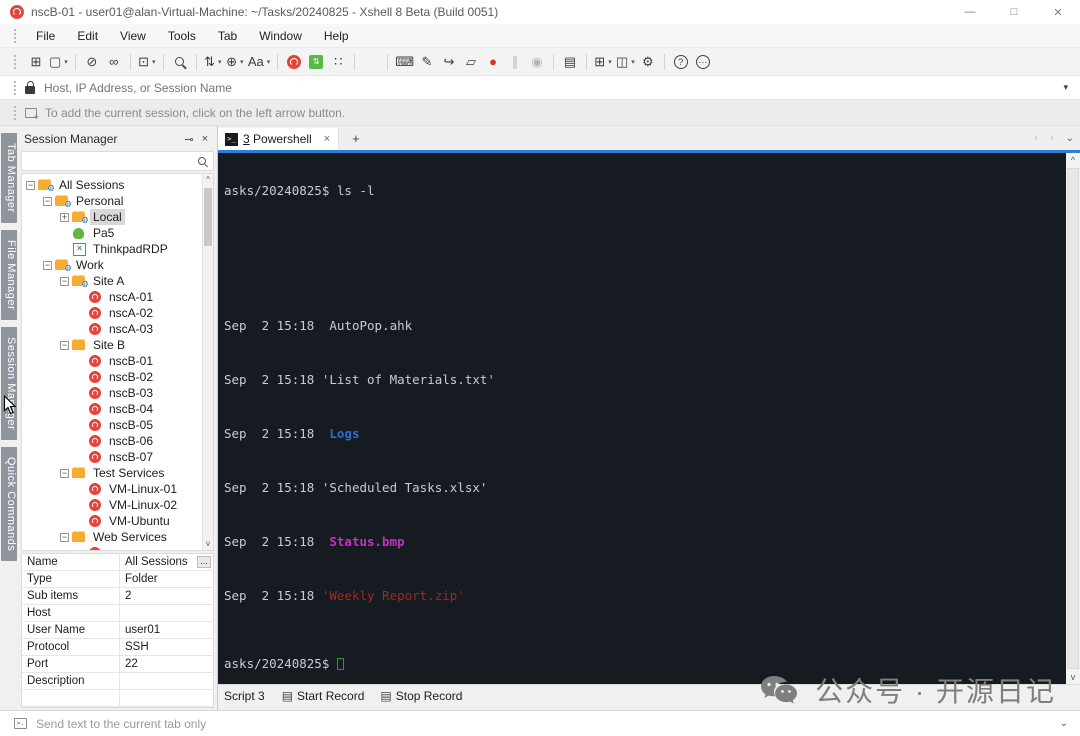 The height and width of the screenshot is (736, 1080). I want to click on open-session-icon: ▢, so click(58, 62).